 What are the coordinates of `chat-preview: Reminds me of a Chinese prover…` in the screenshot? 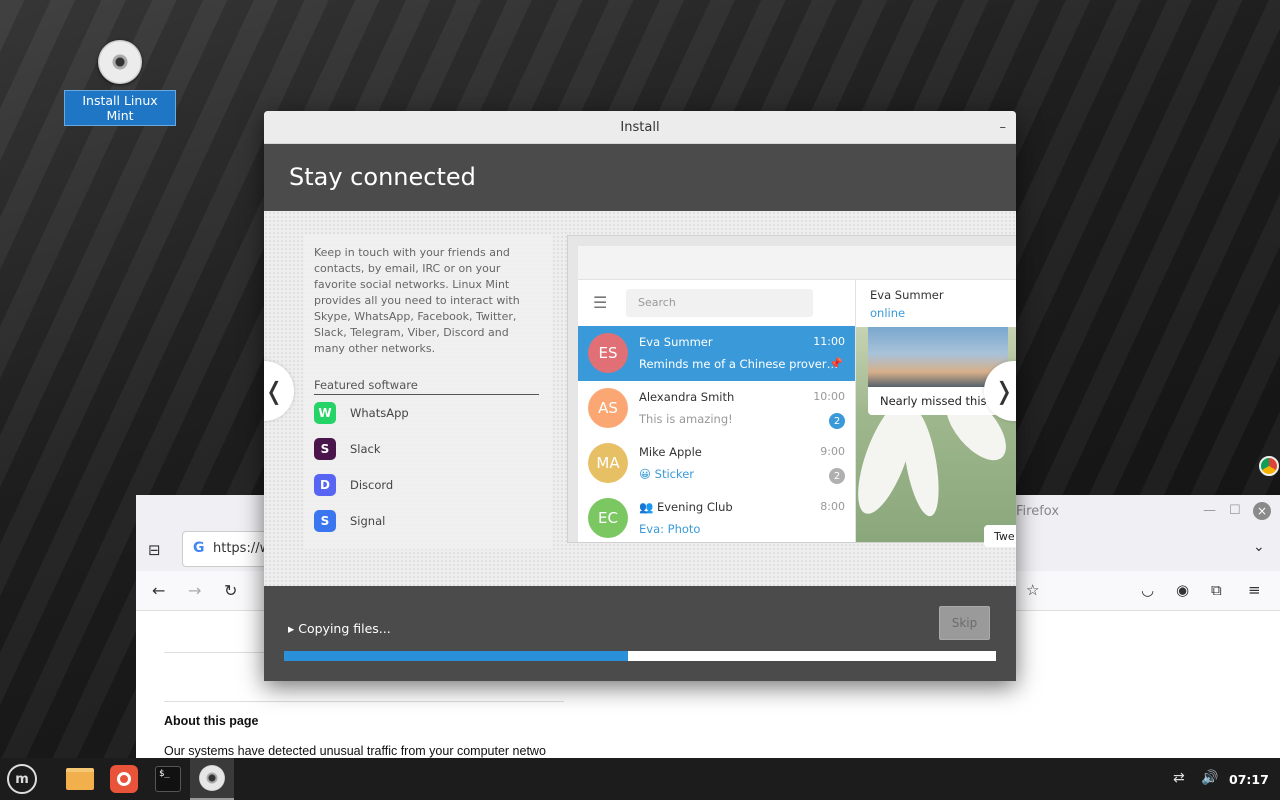 It's located at (739, 364).